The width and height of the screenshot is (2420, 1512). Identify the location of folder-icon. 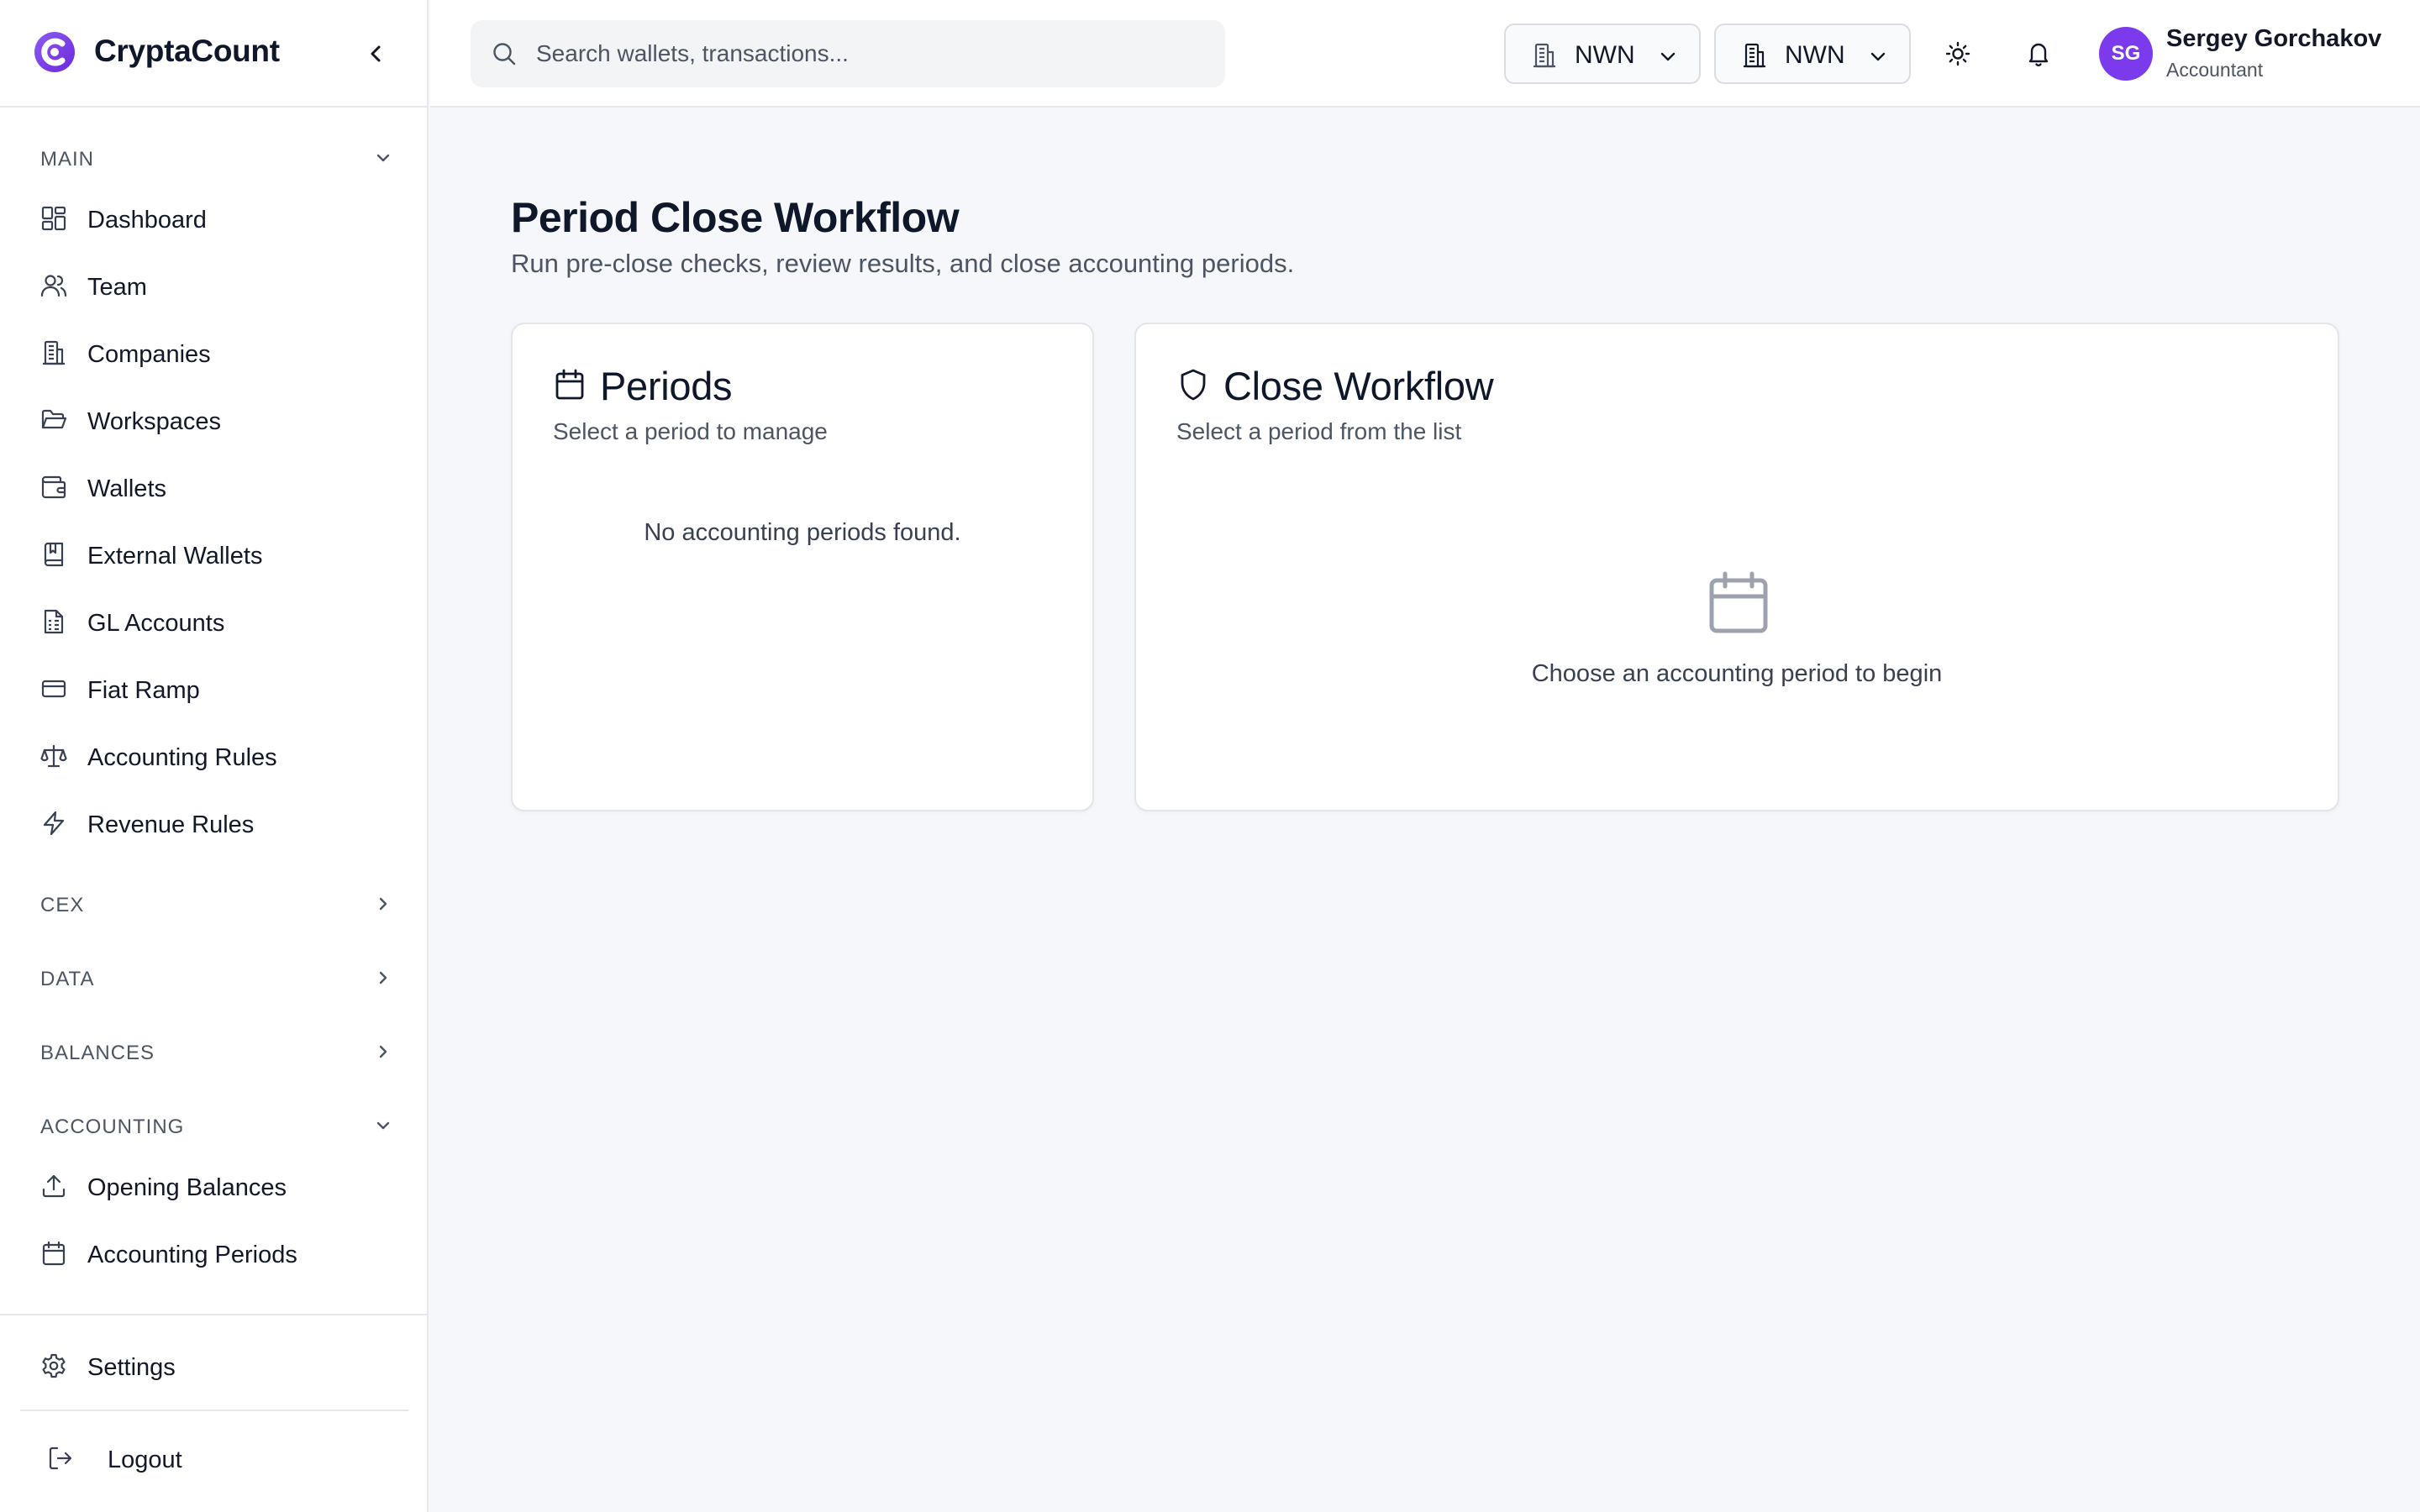
(54, 419).